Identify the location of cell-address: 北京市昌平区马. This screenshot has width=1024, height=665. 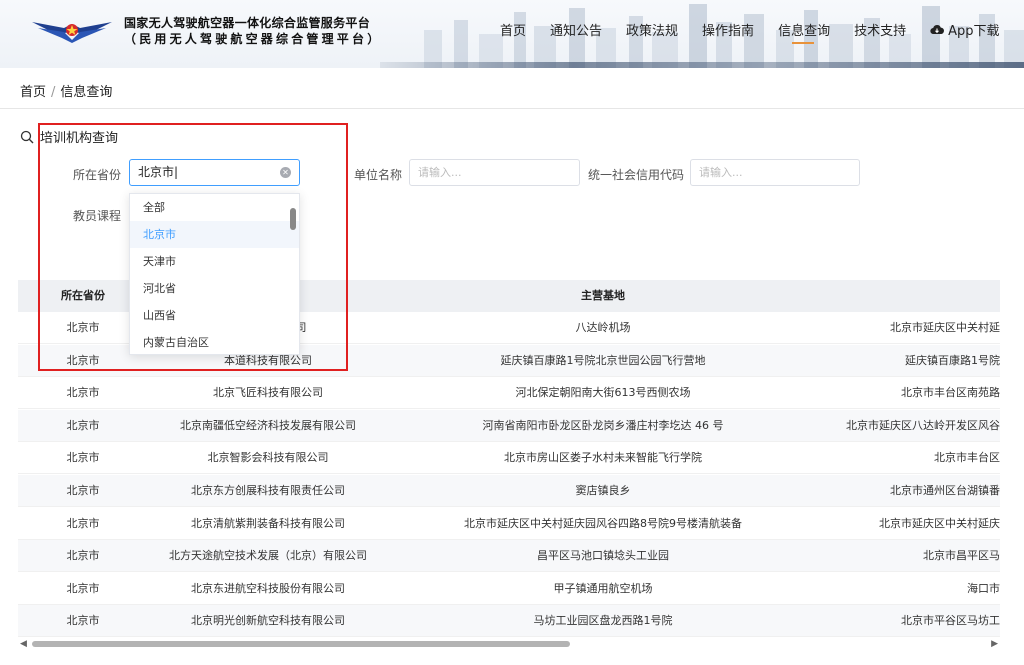
(961, 556).